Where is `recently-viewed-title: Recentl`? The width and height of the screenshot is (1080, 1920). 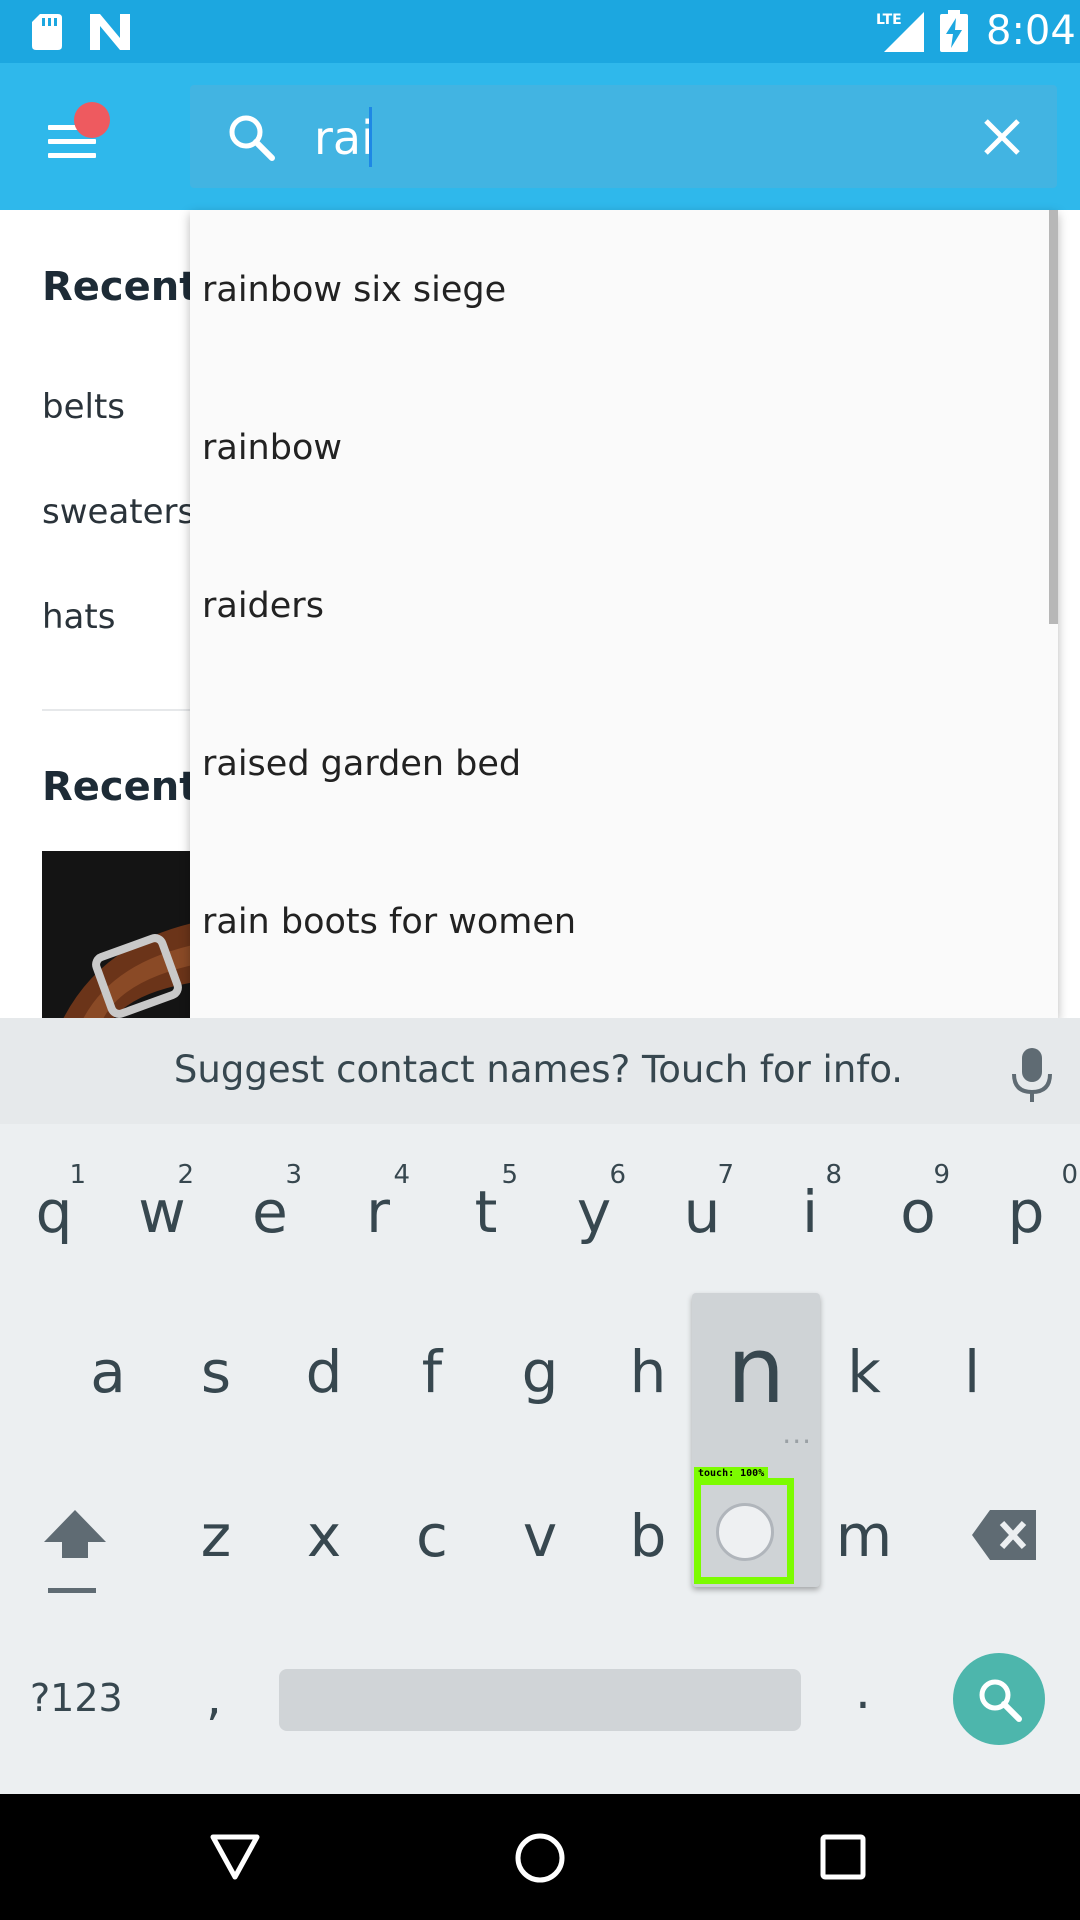
recently-viewed-title: Recentl is located at coordinates (127, 787).